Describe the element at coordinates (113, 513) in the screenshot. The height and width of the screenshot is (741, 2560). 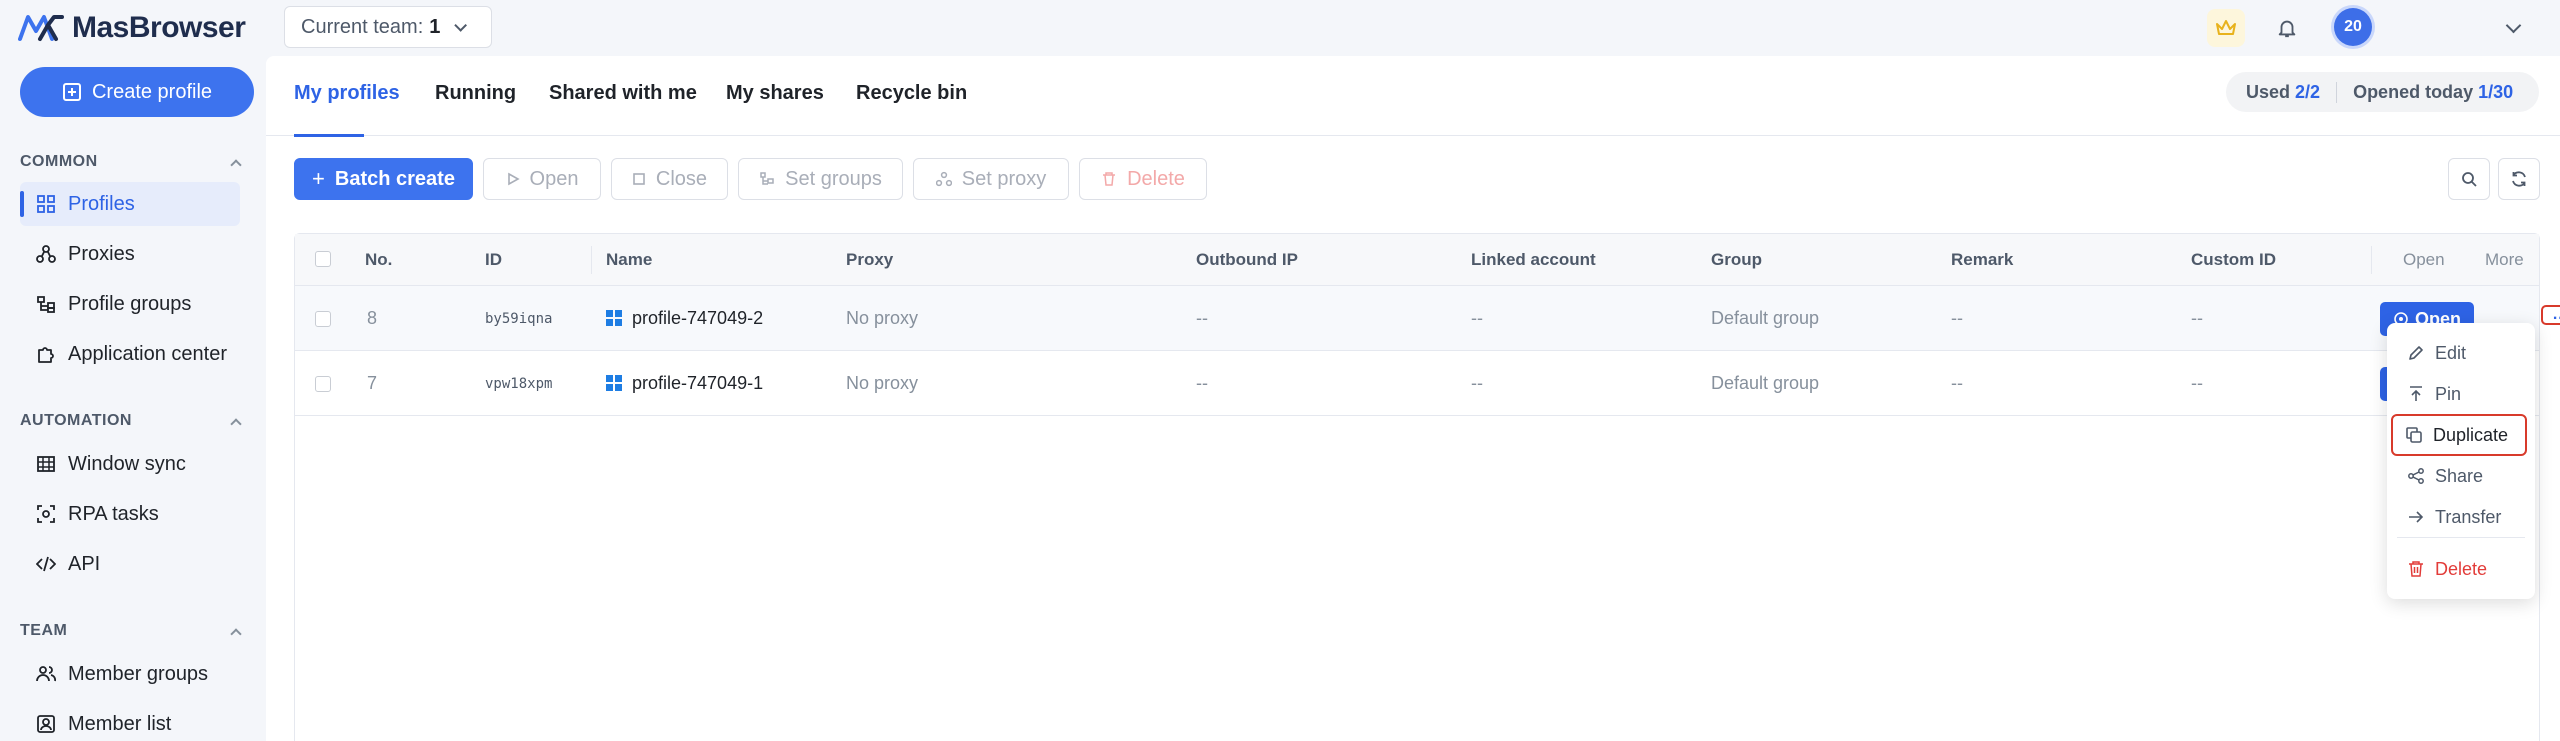
I see `sidebar-item-label: RPA tasks` at that location.